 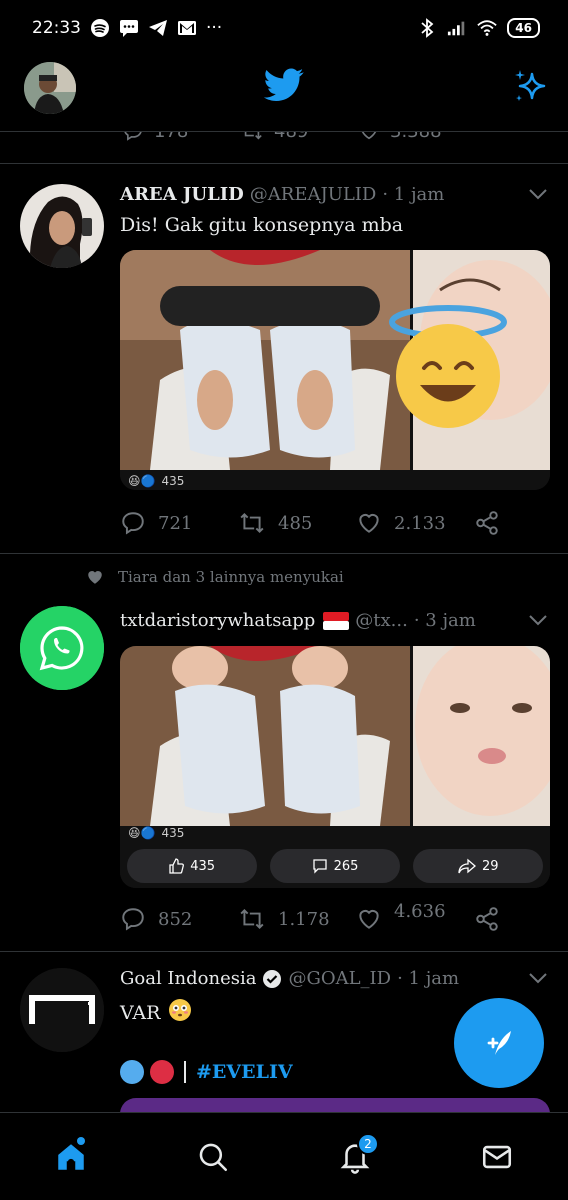 I want to click on twitter-bird-icon, so click(x=283, y=87).